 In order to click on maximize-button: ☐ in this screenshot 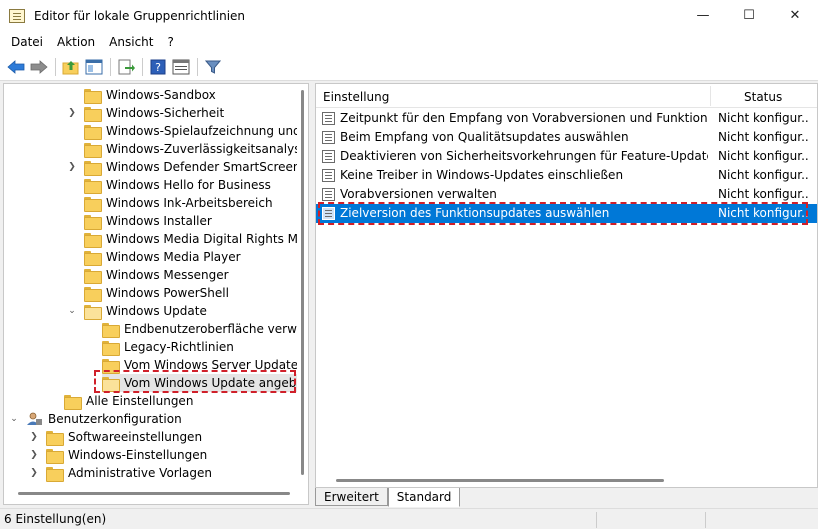, I will do `click(749, 15)`.